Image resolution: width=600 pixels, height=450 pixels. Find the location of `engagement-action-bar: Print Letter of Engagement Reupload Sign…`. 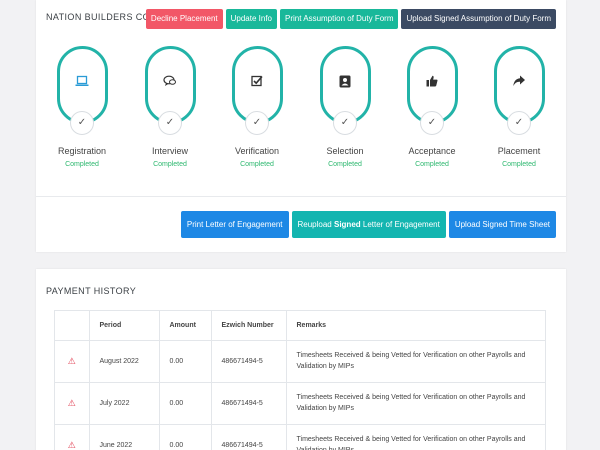

engagement-action-bar: Print Letter of Engagement Reupload Sign… is located at coordinates (368, 224).